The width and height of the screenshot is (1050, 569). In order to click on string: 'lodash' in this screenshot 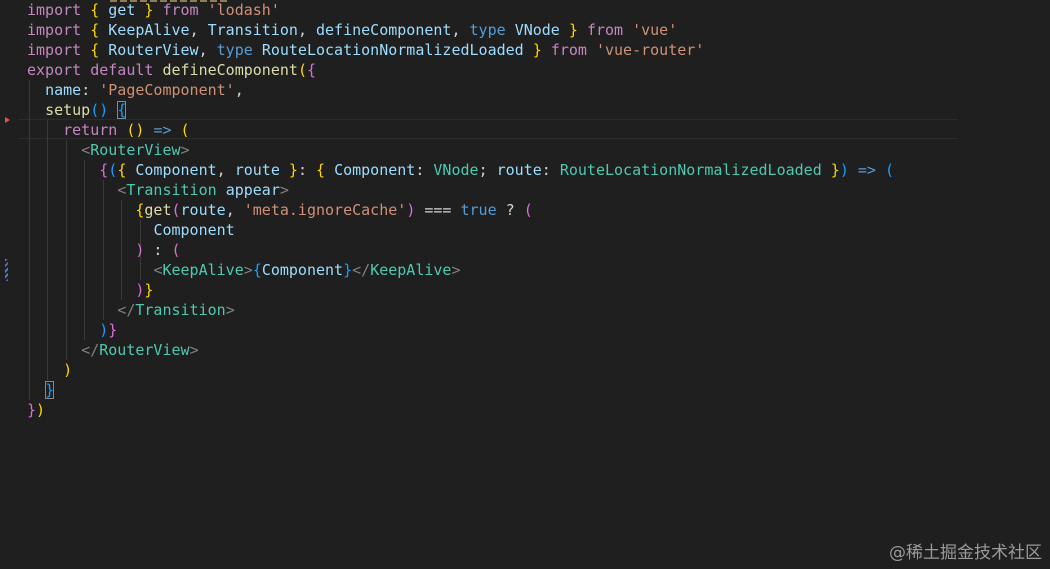, I will do `click(243, 10)`.